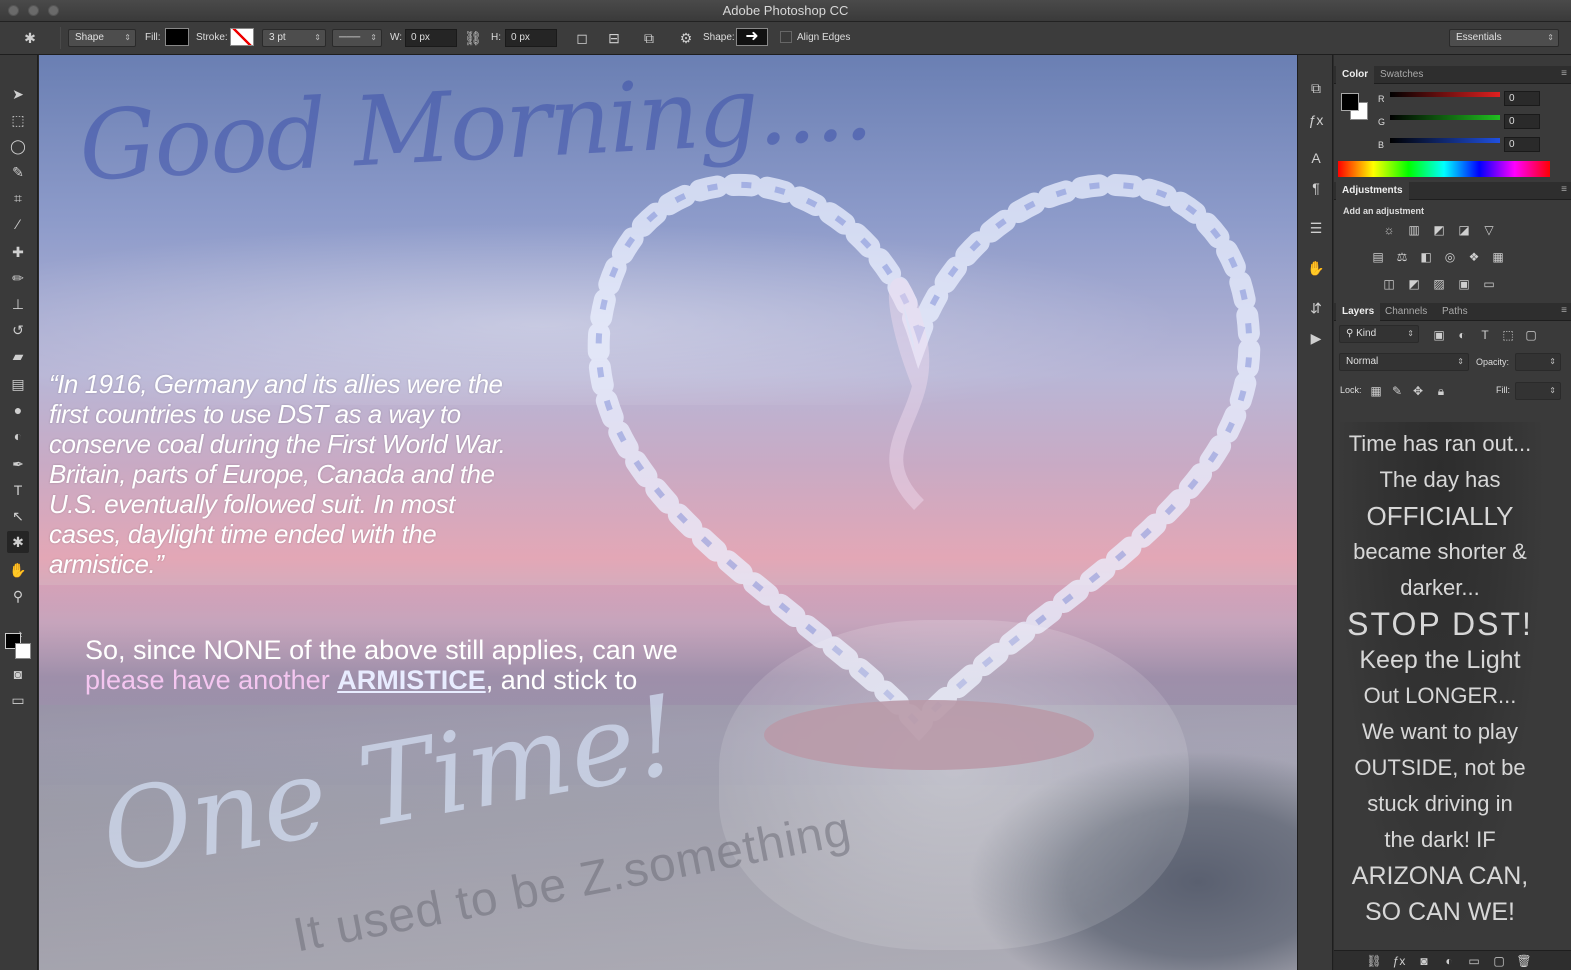  What do you see at coordinates (18, 674) in the screenshot?
I see `quick-mask-icon: ◙` at bounding box center [18, 674].